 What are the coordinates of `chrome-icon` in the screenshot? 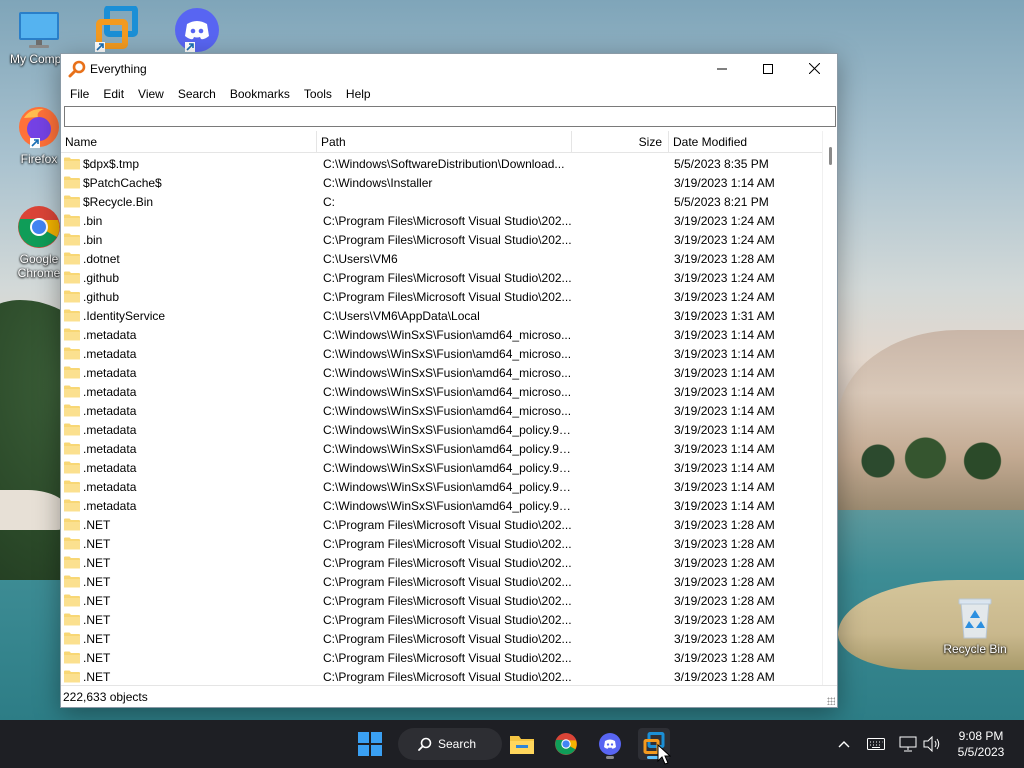 It's located at (39, 227).